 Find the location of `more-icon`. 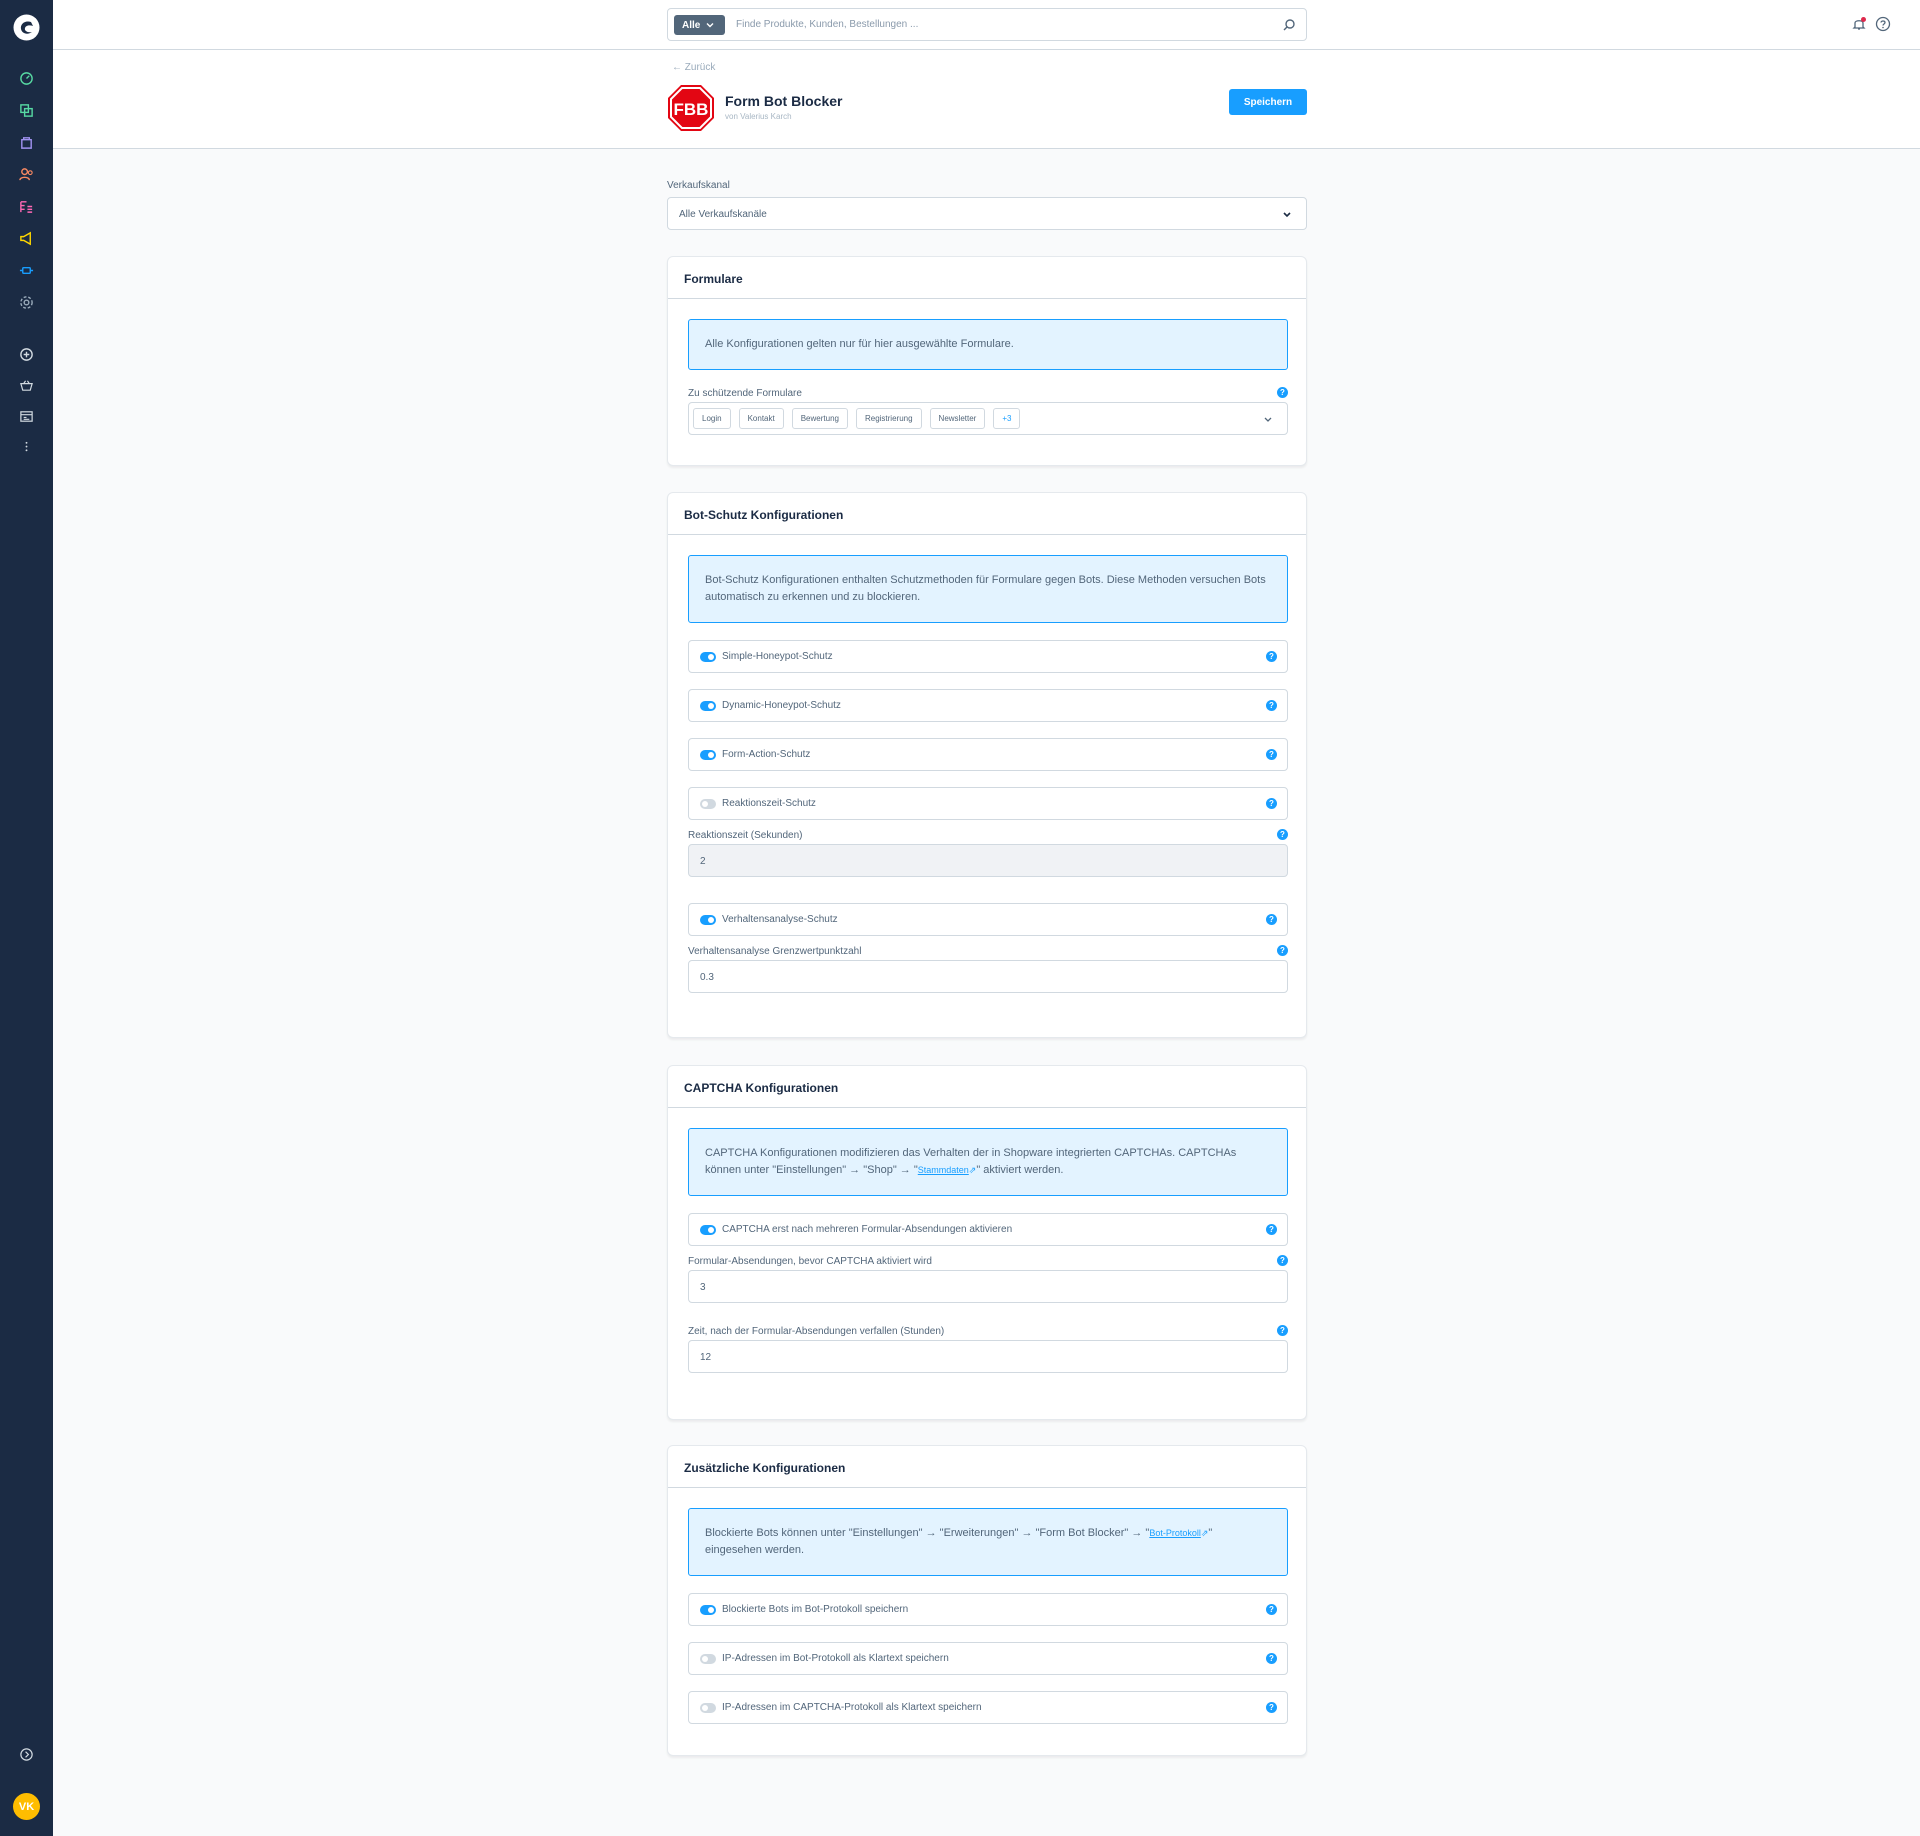

more-icon is located at coordinates (26, 446).